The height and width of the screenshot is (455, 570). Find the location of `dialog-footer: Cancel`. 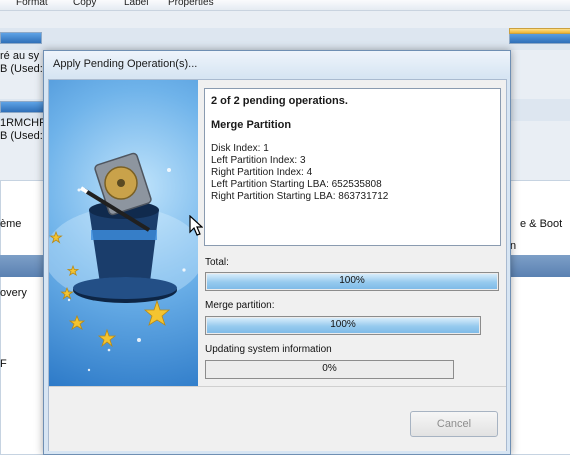

dialog-footer: Cancel is located at coordinates (277, 418).